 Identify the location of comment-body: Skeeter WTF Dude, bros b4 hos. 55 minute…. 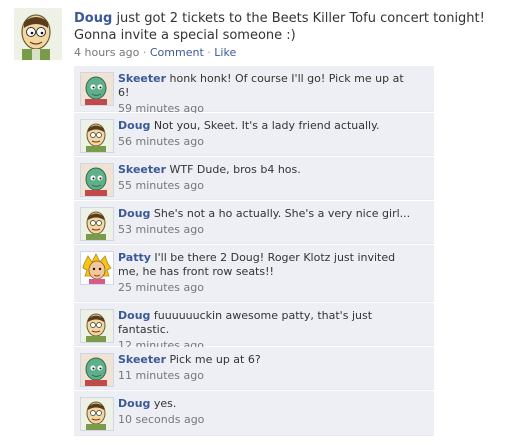
(268, 178).